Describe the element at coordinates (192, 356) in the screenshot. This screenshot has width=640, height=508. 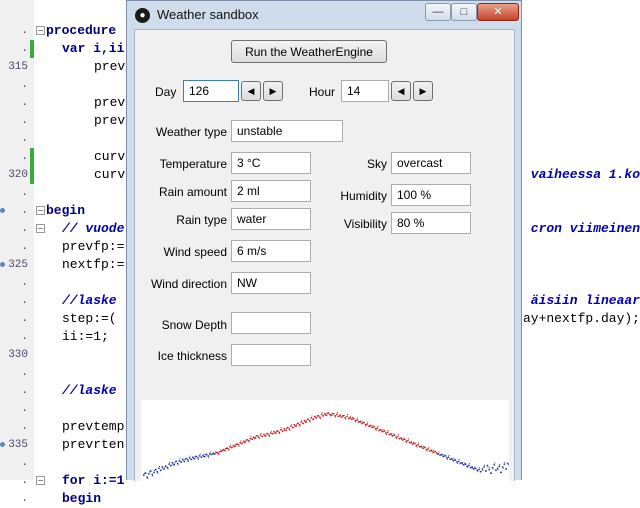
I see `ice-thickness-label: Ice thickness` at that location.